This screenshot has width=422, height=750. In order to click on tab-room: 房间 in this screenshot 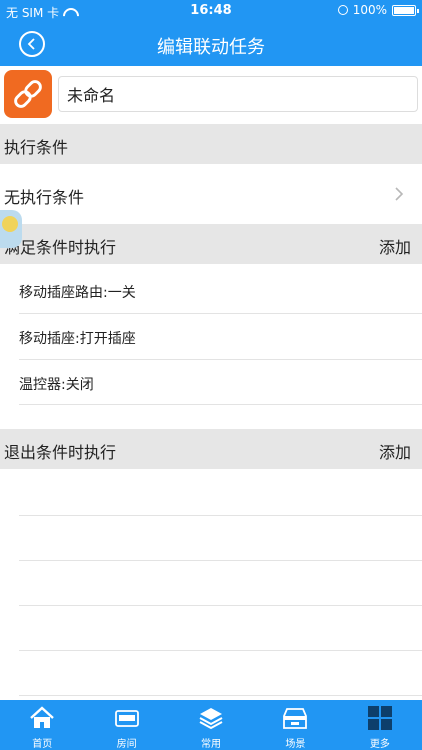, I will do `click(126, 725)`.